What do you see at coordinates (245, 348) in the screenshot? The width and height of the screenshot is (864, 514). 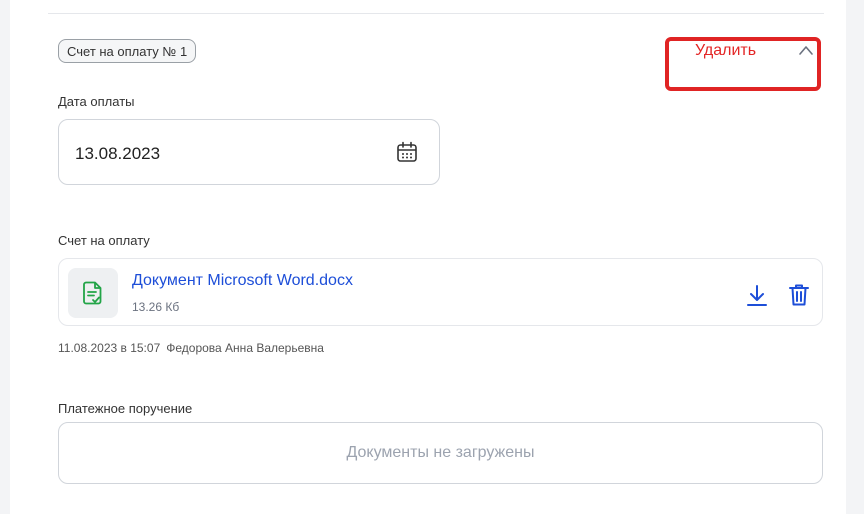 I see `uploader-name: Федорова Анна Валерьевна` at bounding box center [245, 348].